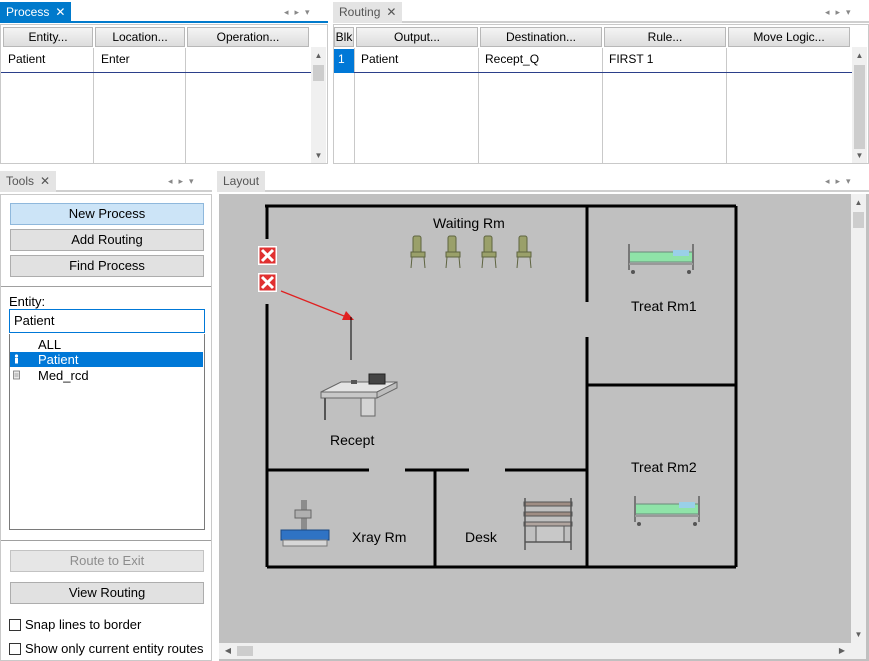 This screenshot has width=869, height=661. I want to click on add-routing-button: Add Routing, so click(107, 240).